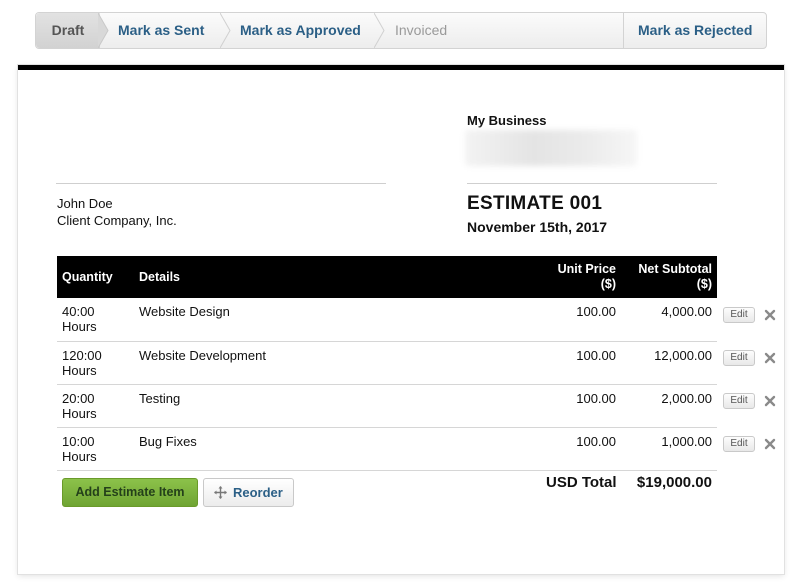 This screenshot has width=802, height=585. What do you see at coordinates (608, 284) in the screenshot?
I see `unit-price-unit: ($)` at bounding box center [608, 284].